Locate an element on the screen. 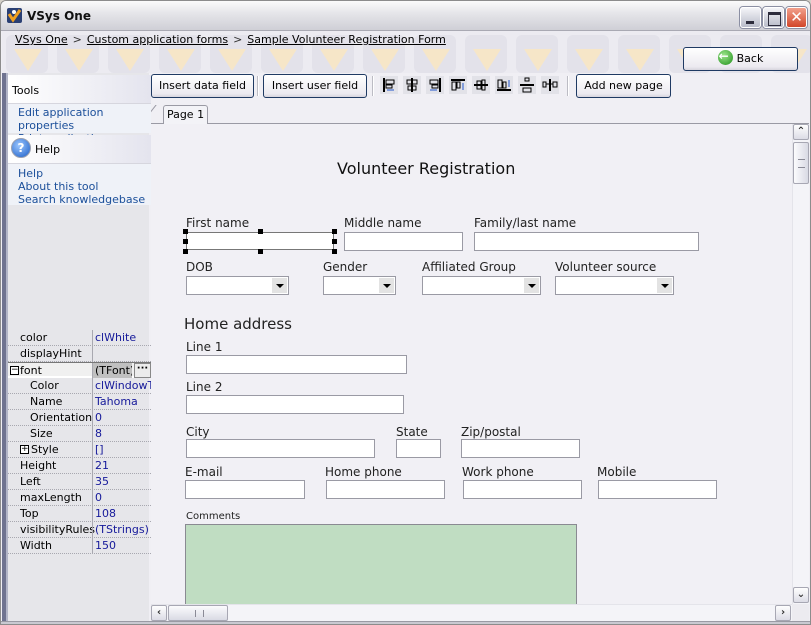 This screenshot has height=625, width=811. property-row-font-name: Name Tahoma is located at coordinates (79, 402).